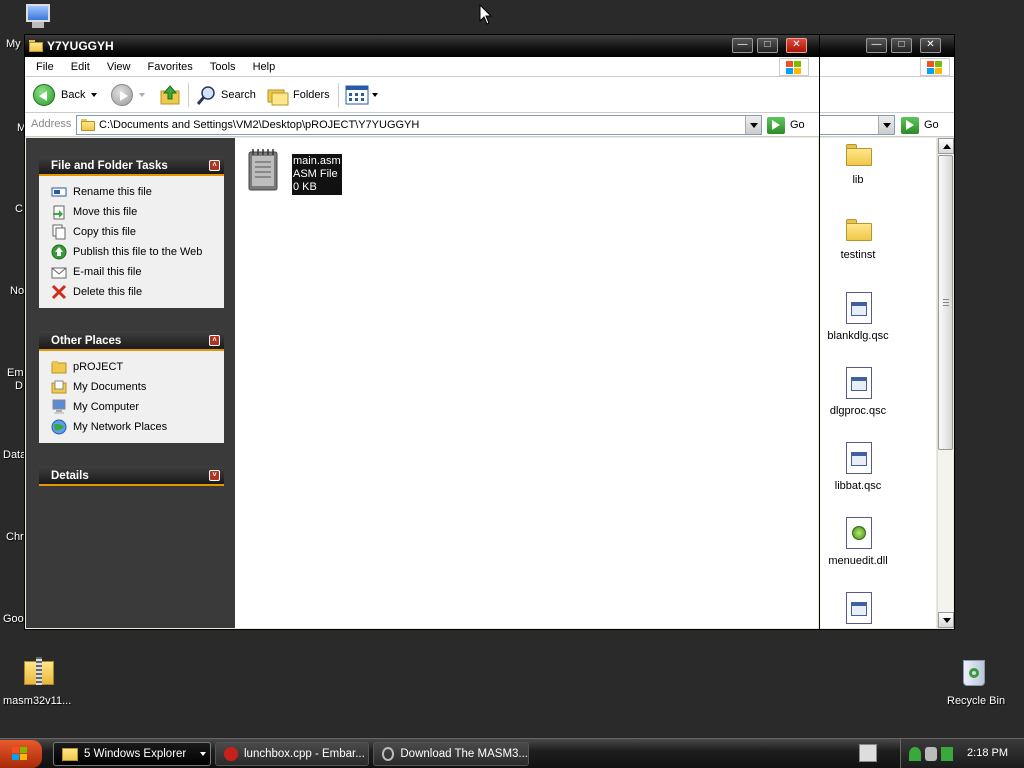 This screenshot has height=768, width=1024. What do you see at coordinates (946, 620) in the screenshot?
I see `scroll-down-button` at bounding box center [946, 620].